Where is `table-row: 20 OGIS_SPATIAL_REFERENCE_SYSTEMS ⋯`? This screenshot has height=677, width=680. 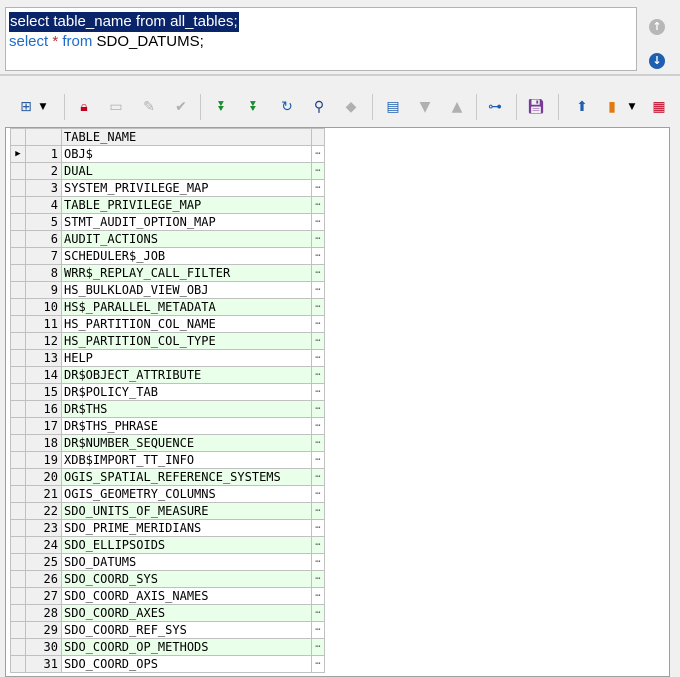
table-row: 20 OGIS_SPATIAL_REFERENCE_SYSTEMS ⋯ is located at coordinates (167, 477).